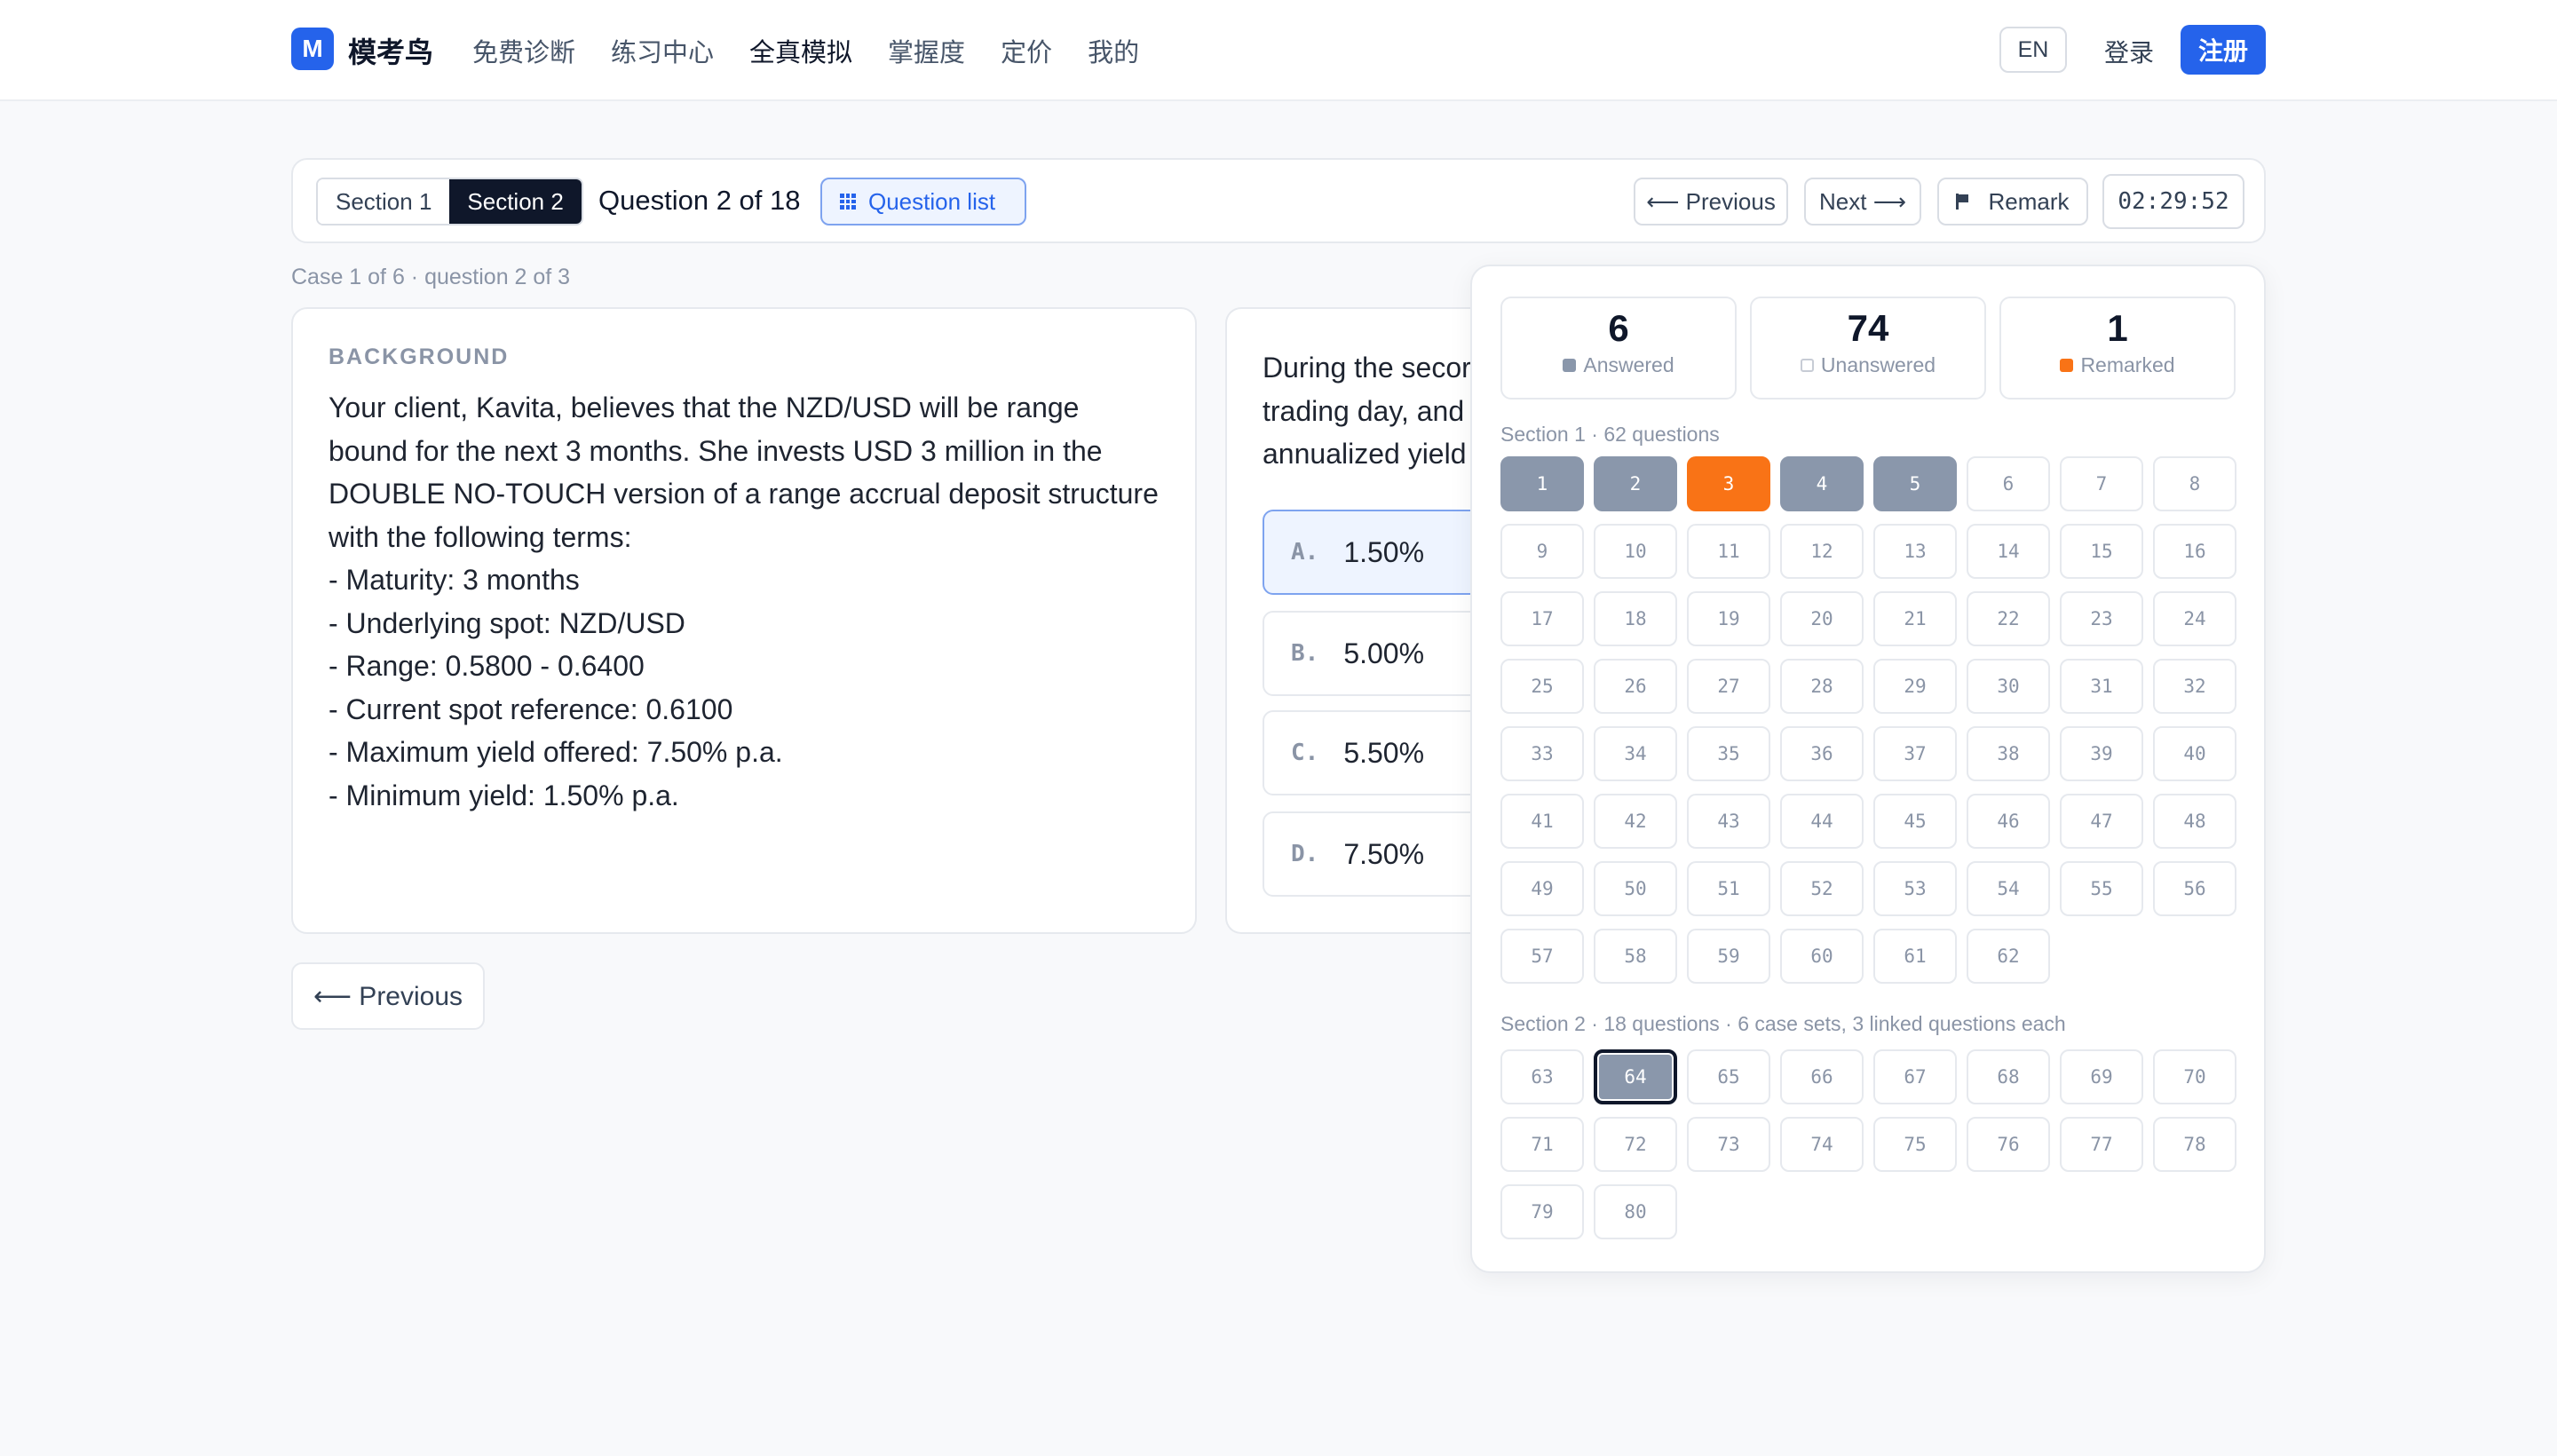  What do you see at coordinates (1542, 821) in the screenshot?
I see `question-number-41: 41` at bounding box center [1542, 821].